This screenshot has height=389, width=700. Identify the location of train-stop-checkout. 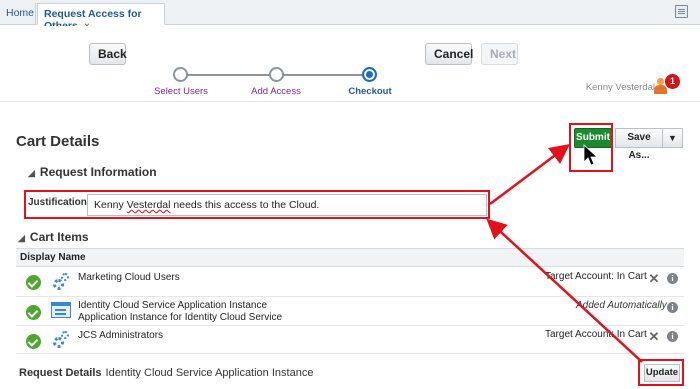
(369, 74).